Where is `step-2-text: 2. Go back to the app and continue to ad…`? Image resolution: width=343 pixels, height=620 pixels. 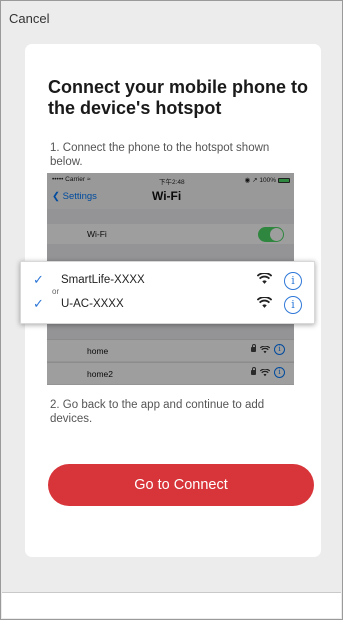
step-2-text: 2. Go back to the app and continue to ad… is located at coordinates (157, 412).